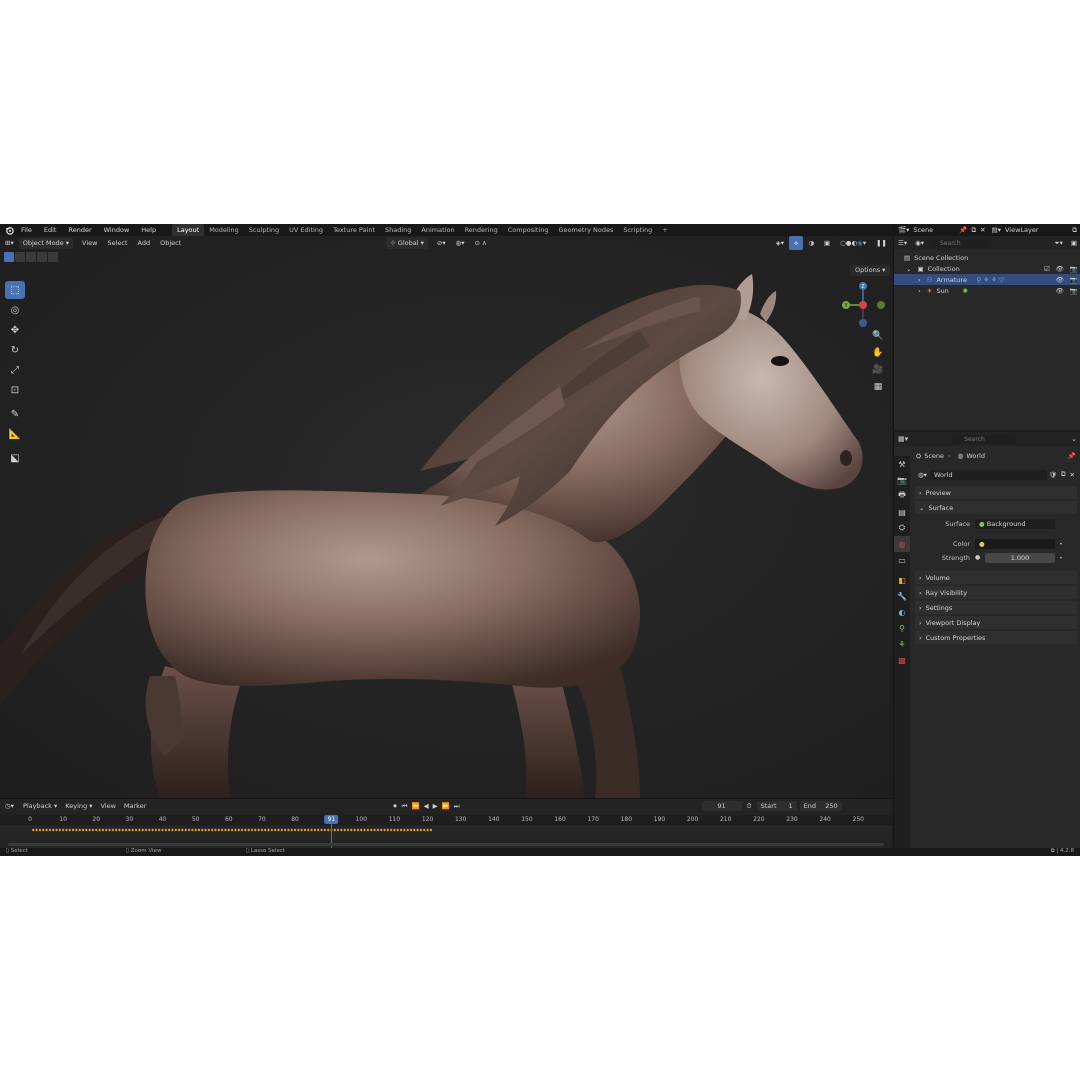 The width and height of the screenshot is (1080, 1080). Describe the element at coordinates (1072, 456) in the screenshot. I see `properties-pin-icon: 📌` at that location.